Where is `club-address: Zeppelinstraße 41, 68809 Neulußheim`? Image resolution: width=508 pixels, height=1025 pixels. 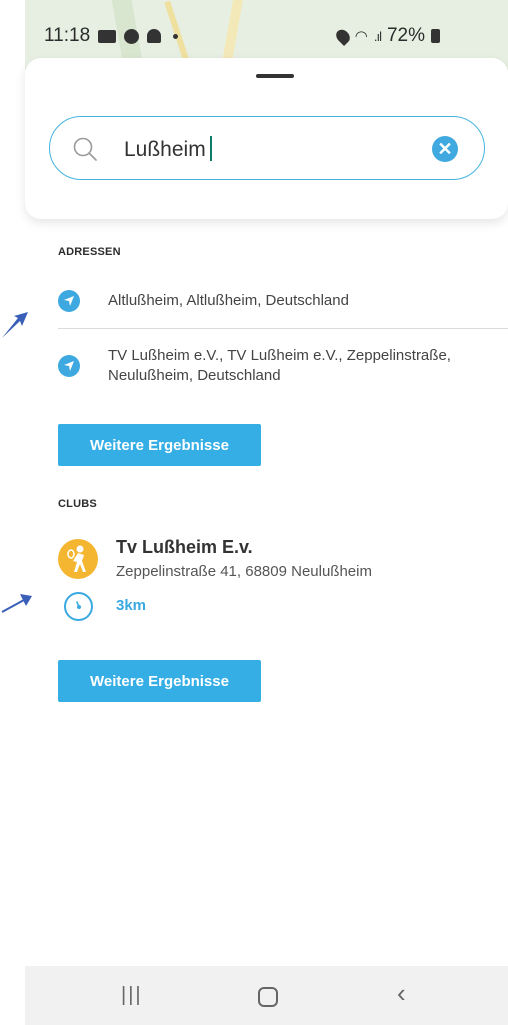
club-address: Zeppelinstraße 41, 68809 Neulußheim is located at coordinates (244, 571).